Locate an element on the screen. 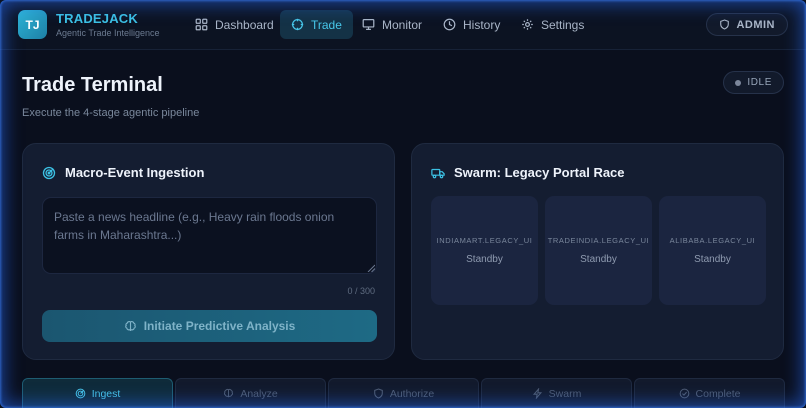 The image size is (806, 408). brand-subtitle: Agentic Trade Intelligence is located at coordinates (108, 33).